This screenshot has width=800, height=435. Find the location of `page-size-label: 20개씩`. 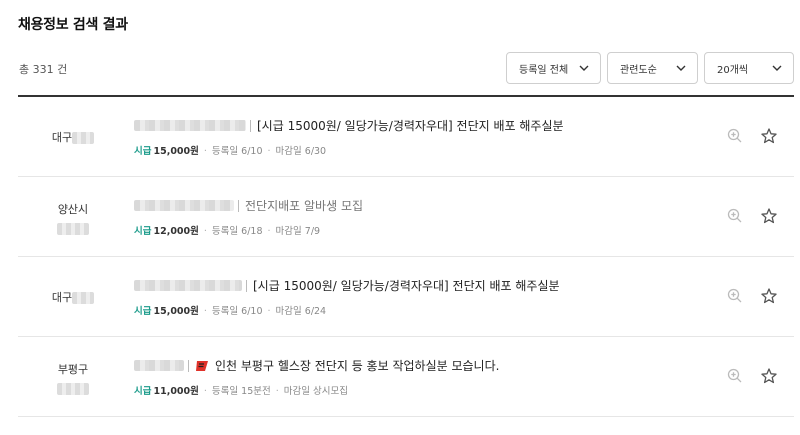

page-size-label: 20개씩 is located at coordinates (733, 70).